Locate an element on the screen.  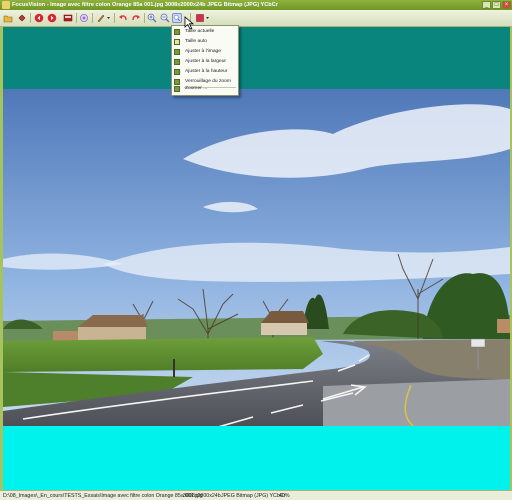
status-zoom: 40% is located at coordinates (284, 496).